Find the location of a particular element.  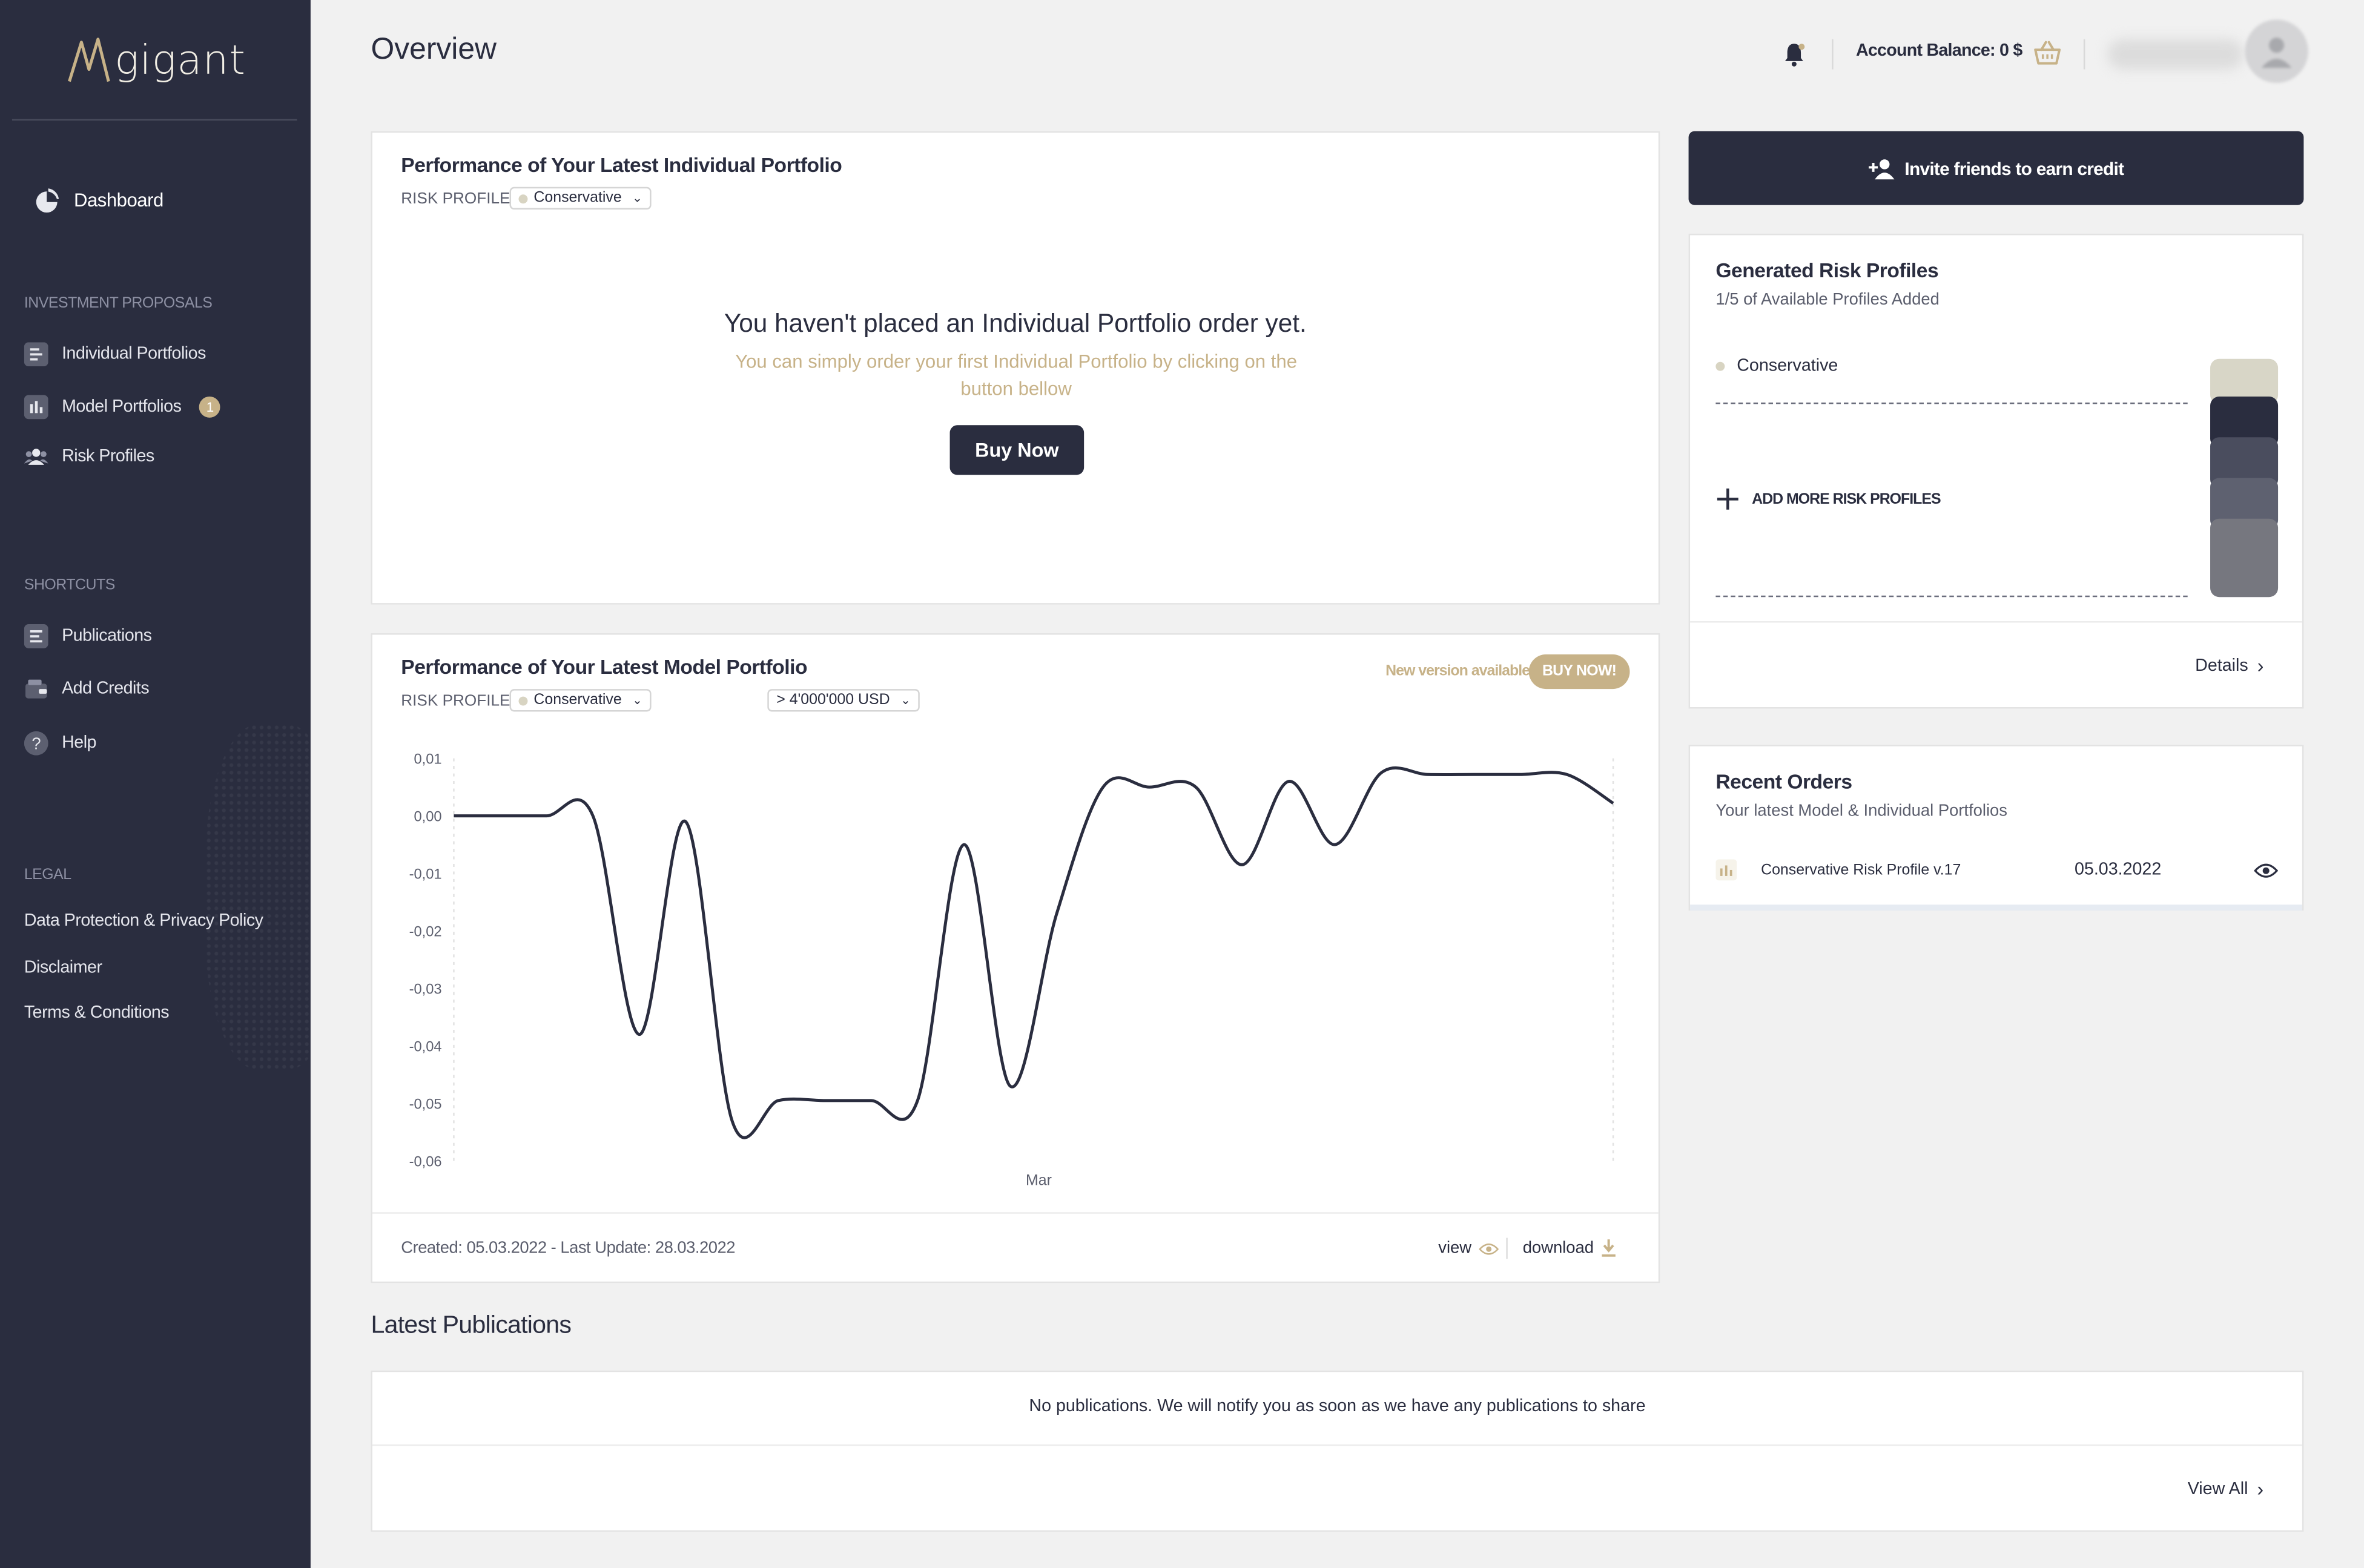

risk-profile-select: Conservative ⌄ is located at coordinates (580, 198).